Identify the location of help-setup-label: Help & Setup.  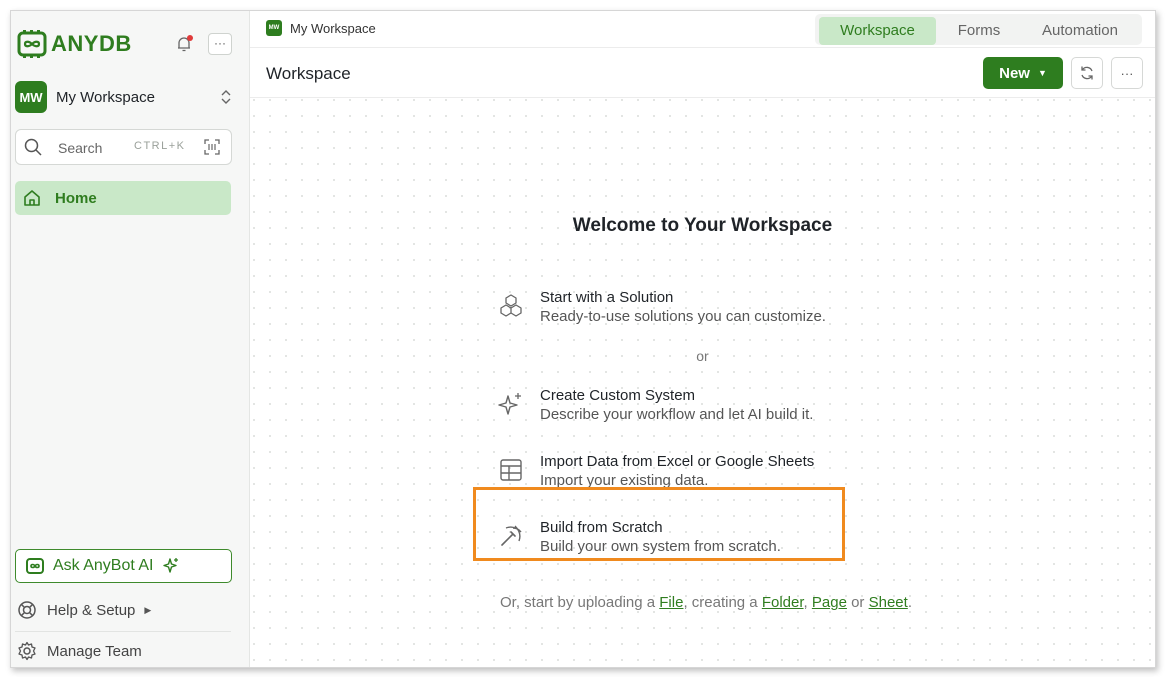
(91, 610).